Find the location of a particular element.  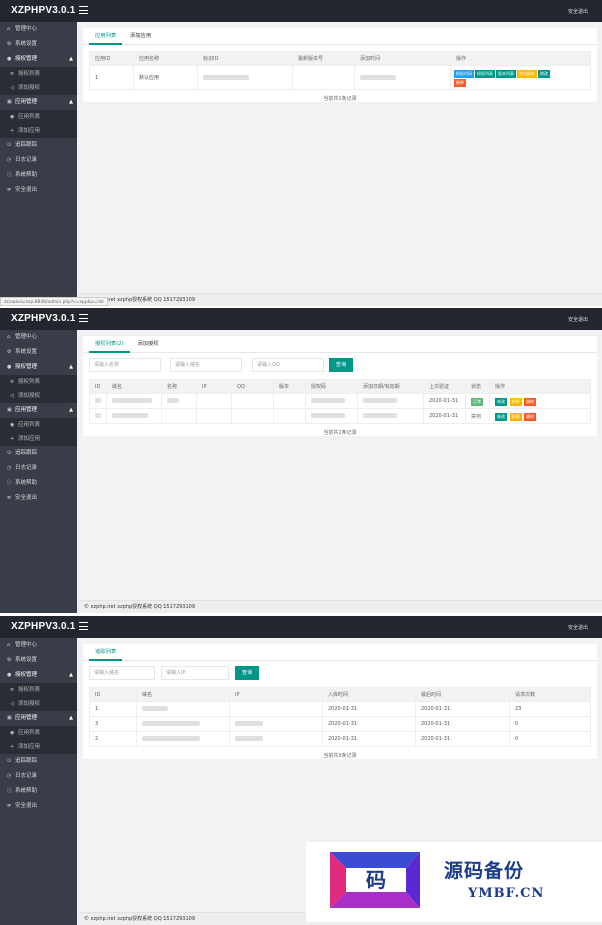

home-icon: ⌂ is located at coordinates (9, 645).